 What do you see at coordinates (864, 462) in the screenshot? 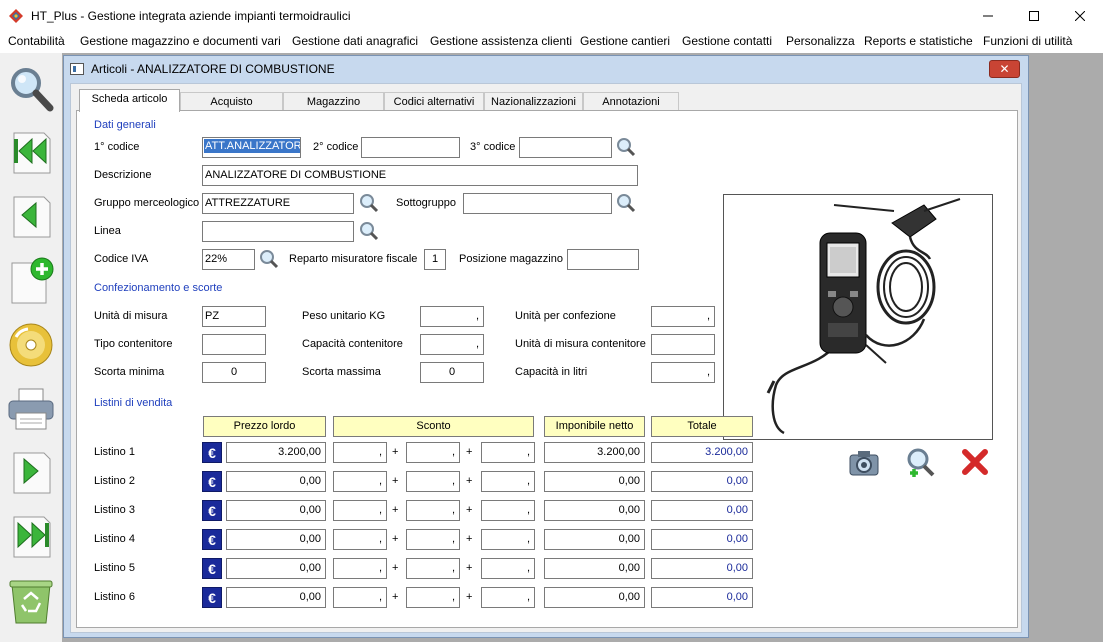
I see `camera-button` at bounding box center [864, 462].